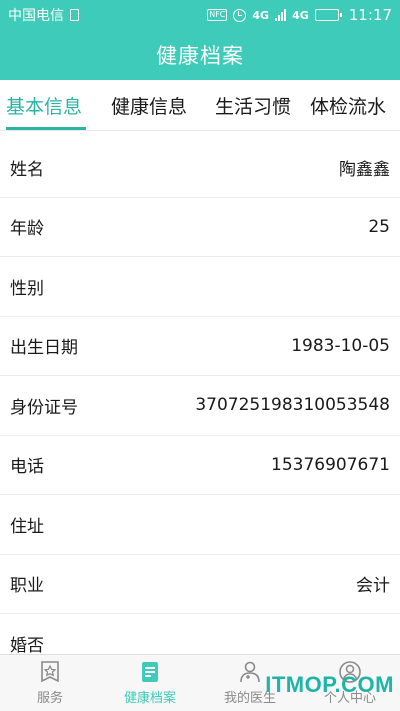 The image size is (400, 711). What do you see at coordinates (348, 105) in the screenshot?
I see `tab-checkup-records: 体检流水` at bounding box center [348, 105].